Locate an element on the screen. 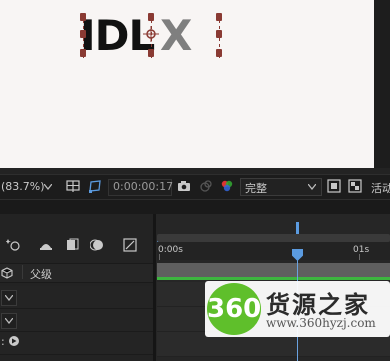  layer-row: : is located at coordinates (77, 343).